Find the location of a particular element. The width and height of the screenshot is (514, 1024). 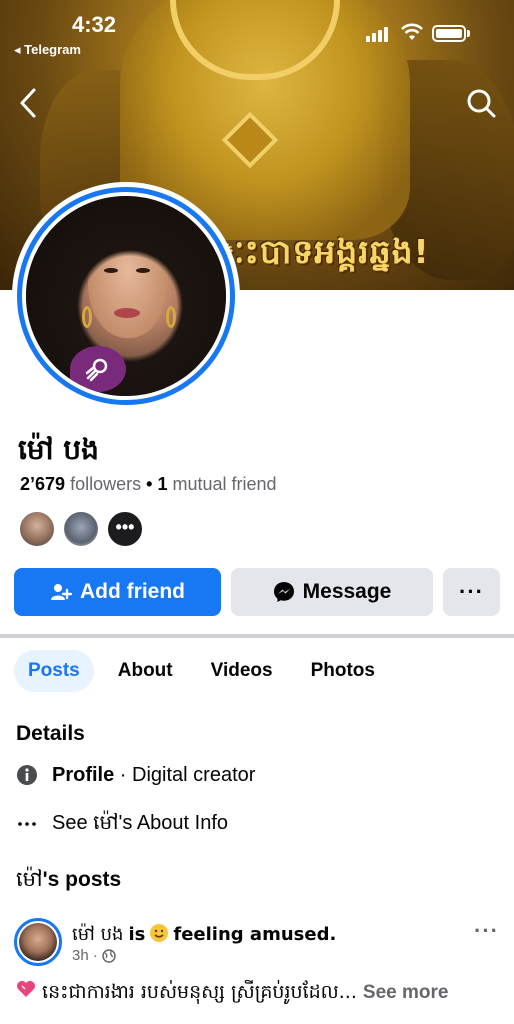

post-meta: 3h · is located at coordinates (94, 955).